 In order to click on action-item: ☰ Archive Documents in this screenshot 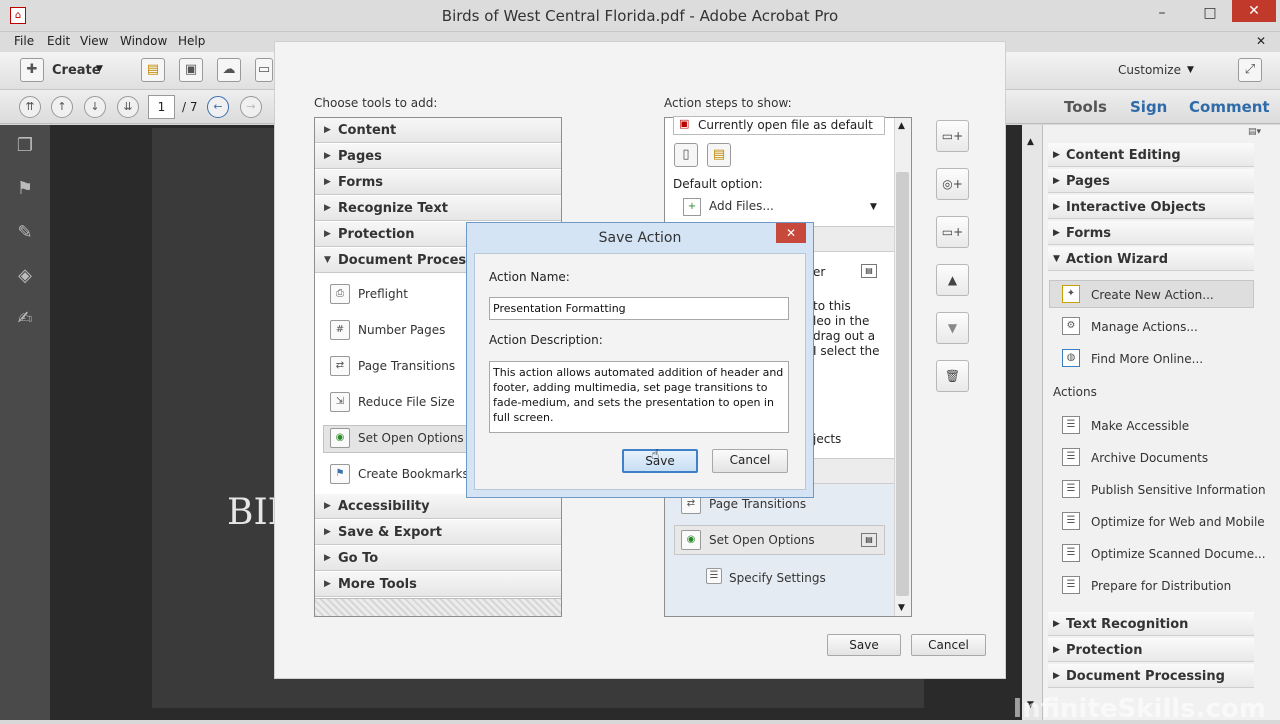, I will do `click(1162, 459)`.